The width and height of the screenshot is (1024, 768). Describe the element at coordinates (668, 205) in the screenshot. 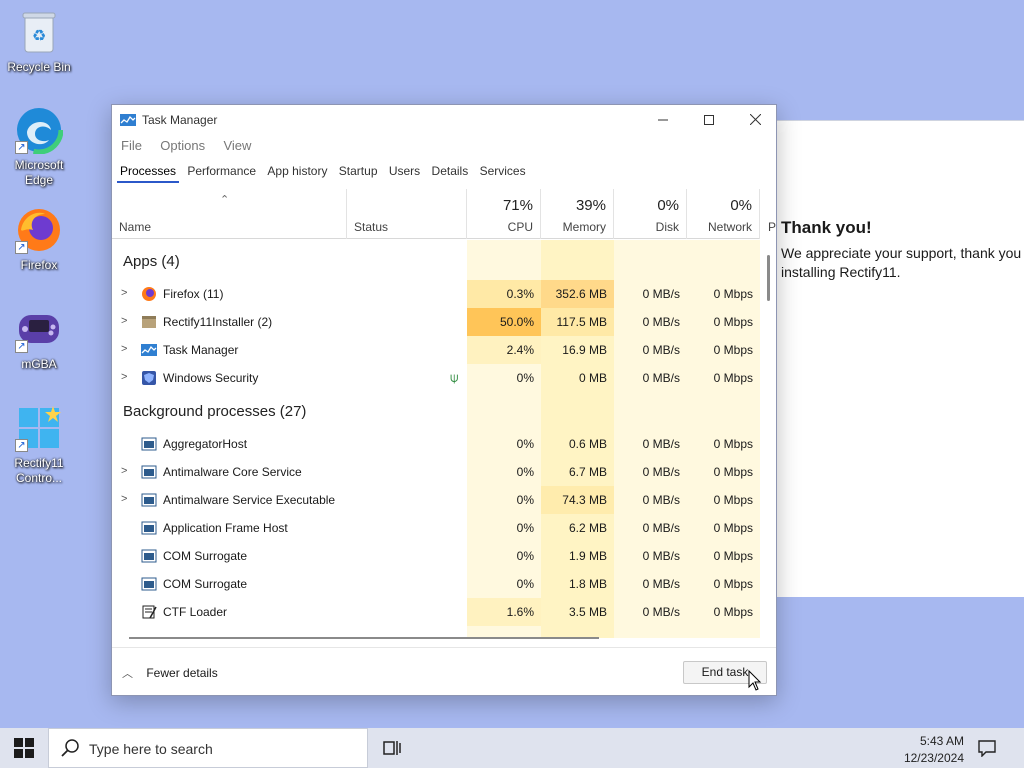

I see `disk-total: 0%` at that location.